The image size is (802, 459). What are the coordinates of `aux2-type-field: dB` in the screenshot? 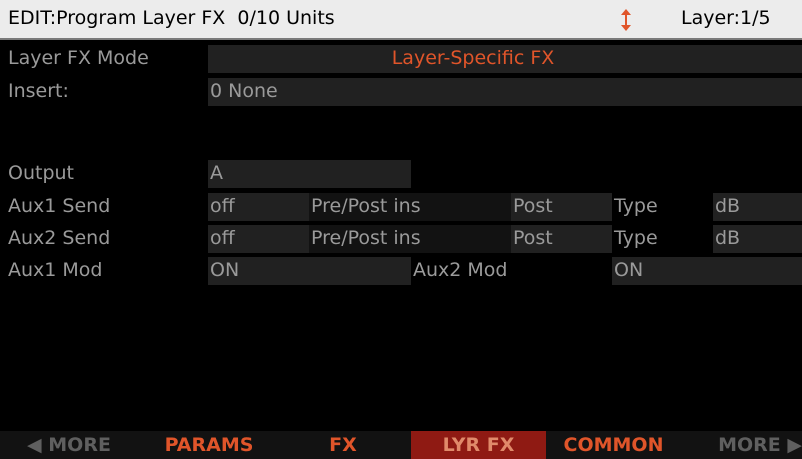 It's located at (757, 239).